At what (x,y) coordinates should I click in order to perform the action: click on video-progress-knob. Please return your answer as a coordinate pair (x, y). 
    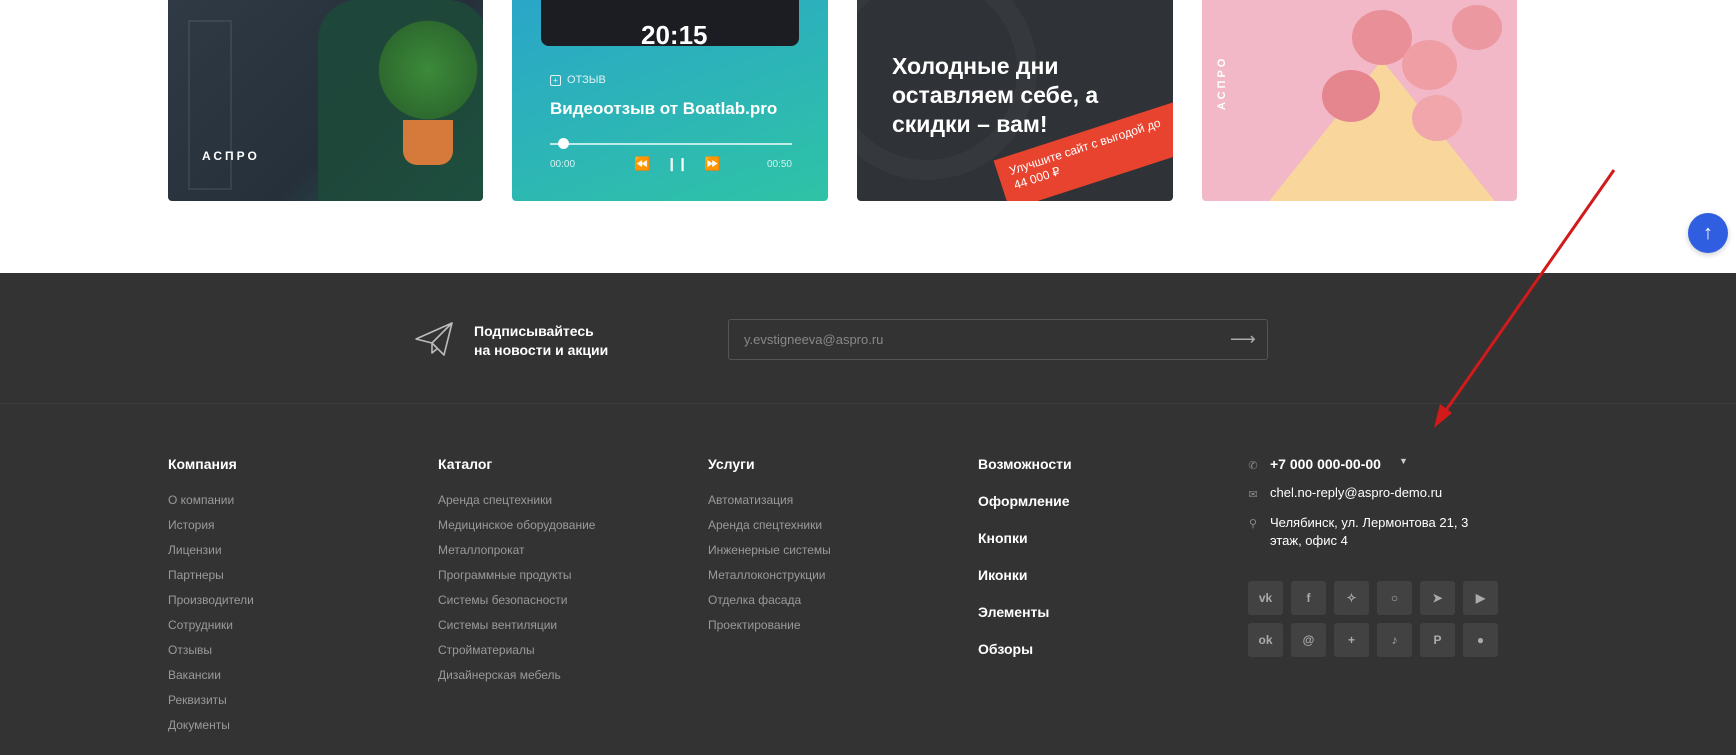
    Looking at the image, I should click on (563, 143).